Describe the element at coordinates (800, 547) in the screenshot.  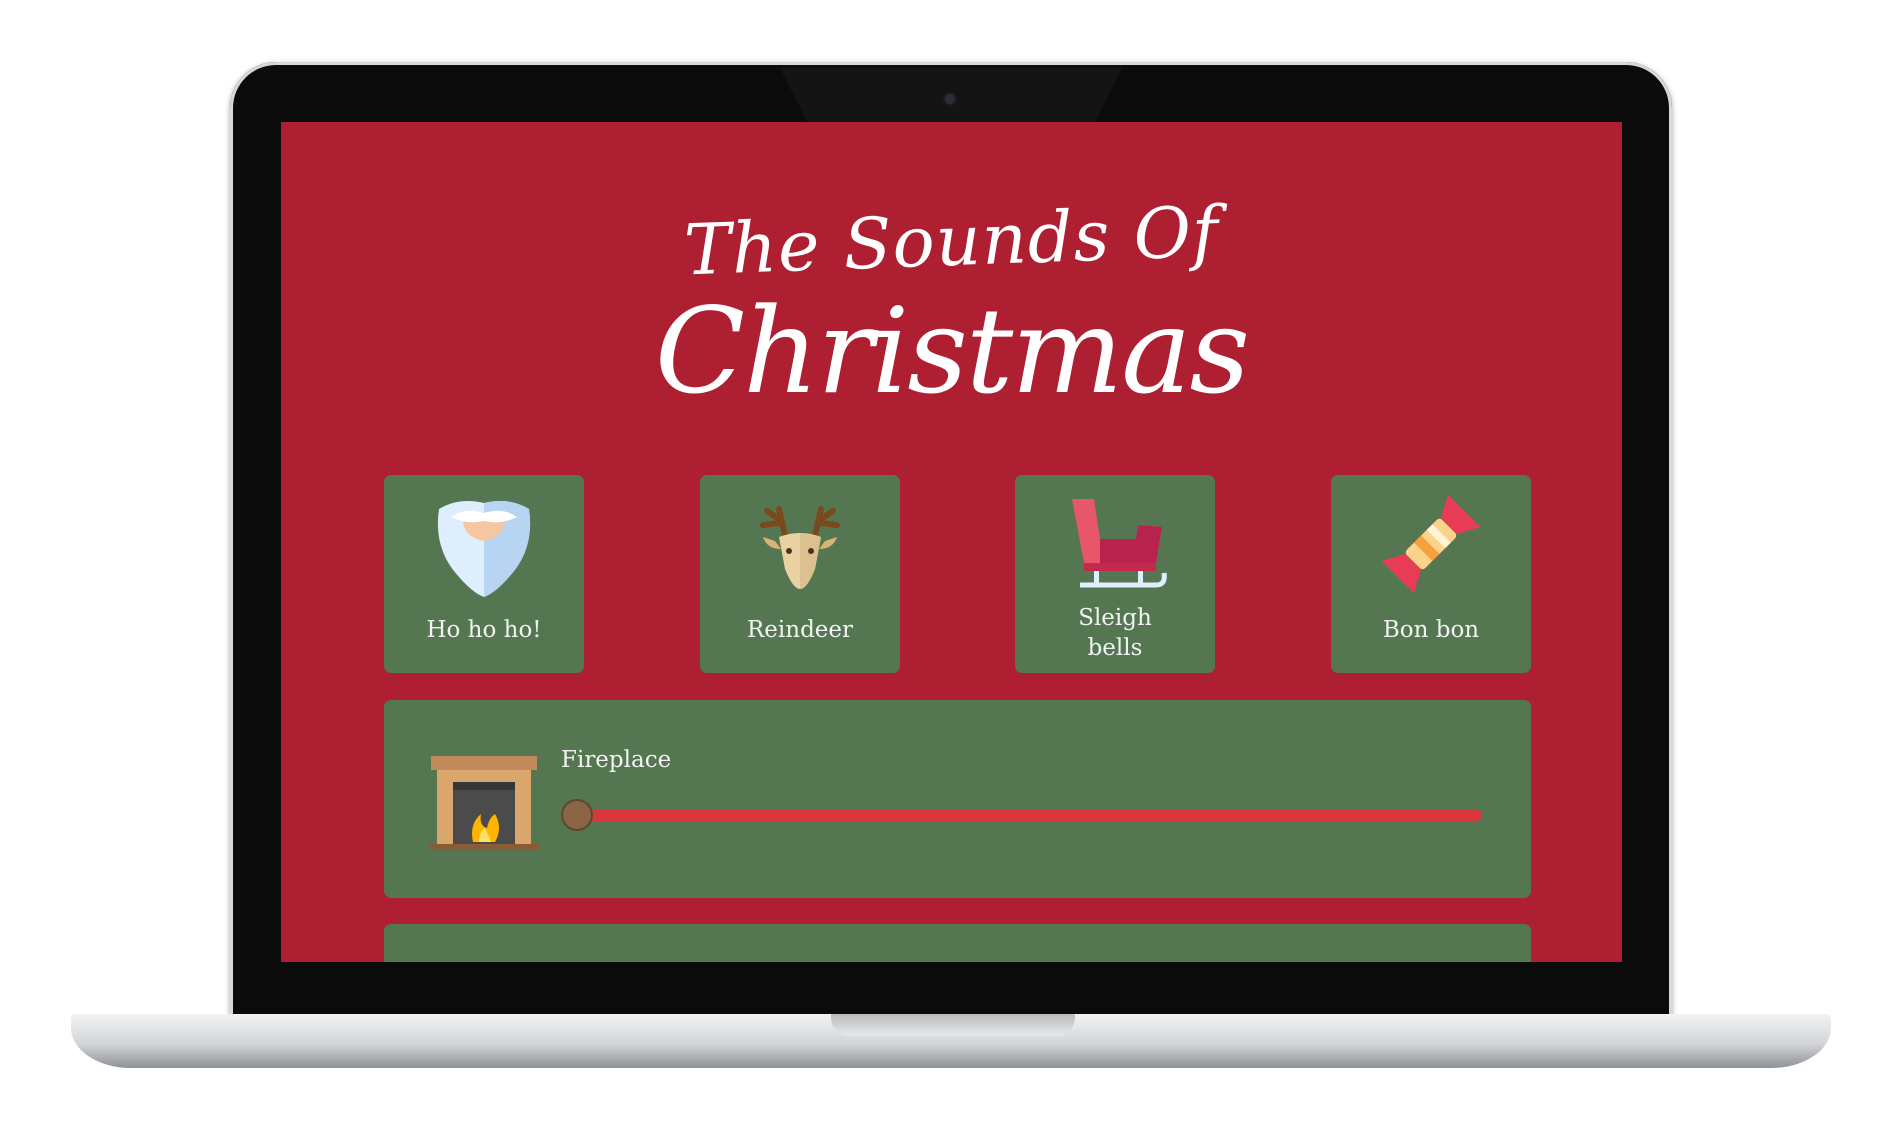
I see `reindeer-icon` at that location.